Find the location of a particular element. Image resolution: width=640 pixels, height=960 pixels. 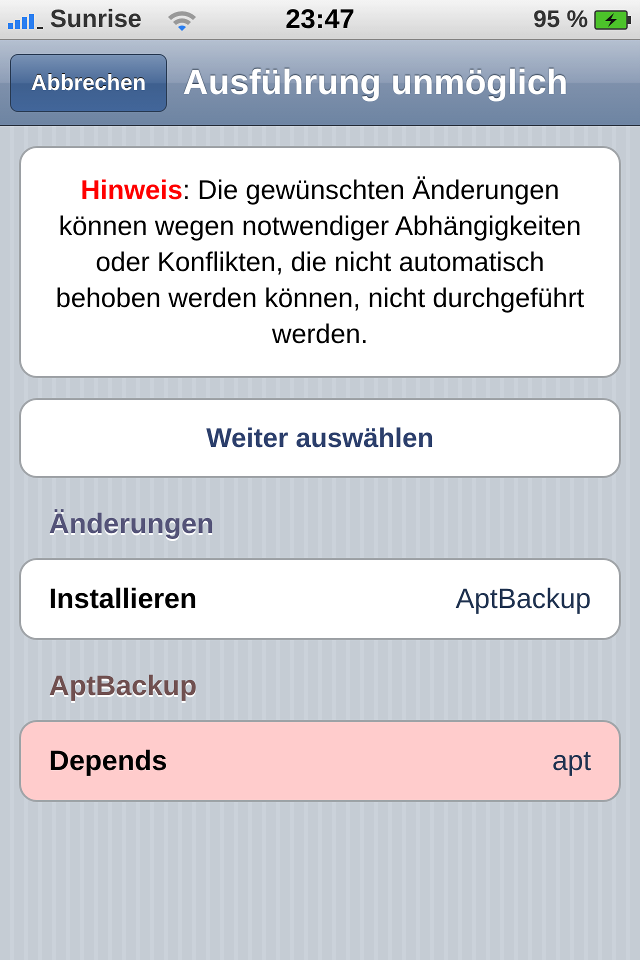

continue-button: Weiter auswählen is located at coordinates (320, 438).